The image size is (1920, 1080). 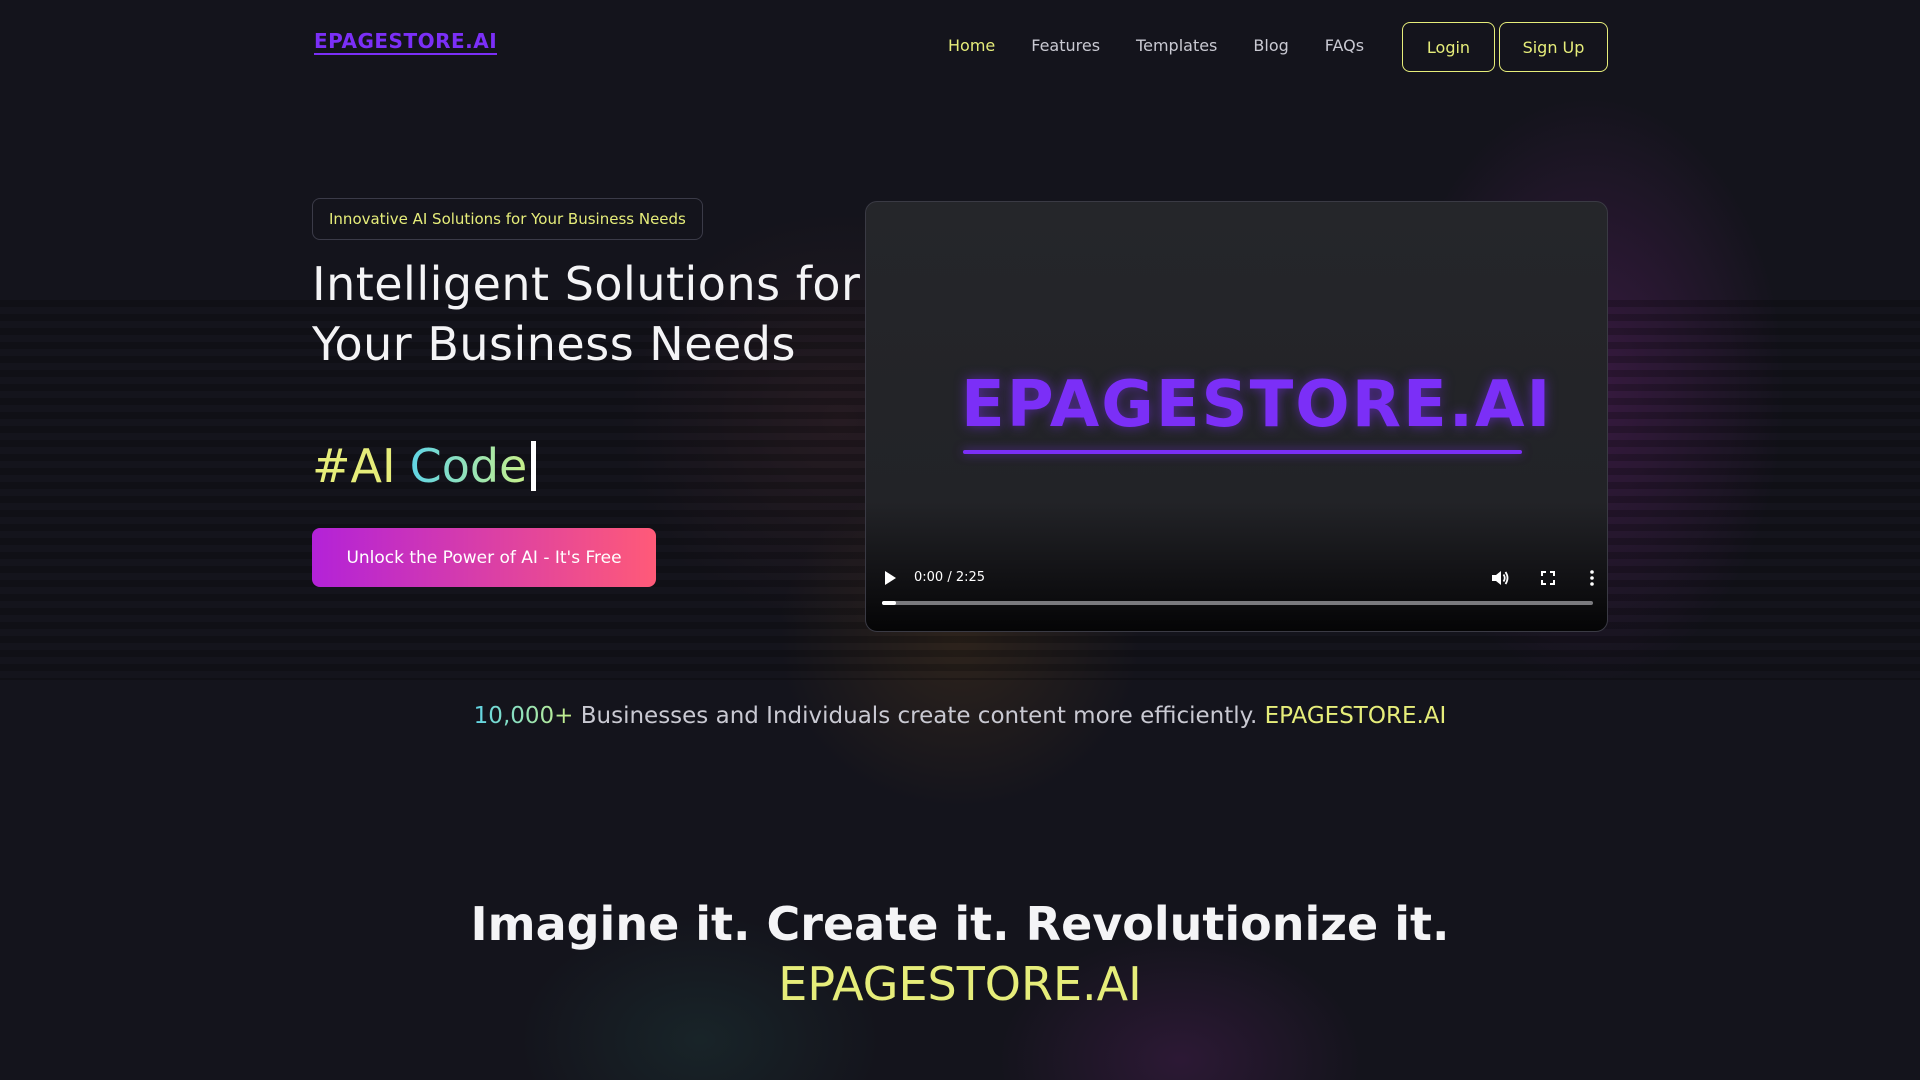 What do you see at coordinates (971, 46) in the screenshot?
I see `nav-home: Home` at bounding box center [971, 46].